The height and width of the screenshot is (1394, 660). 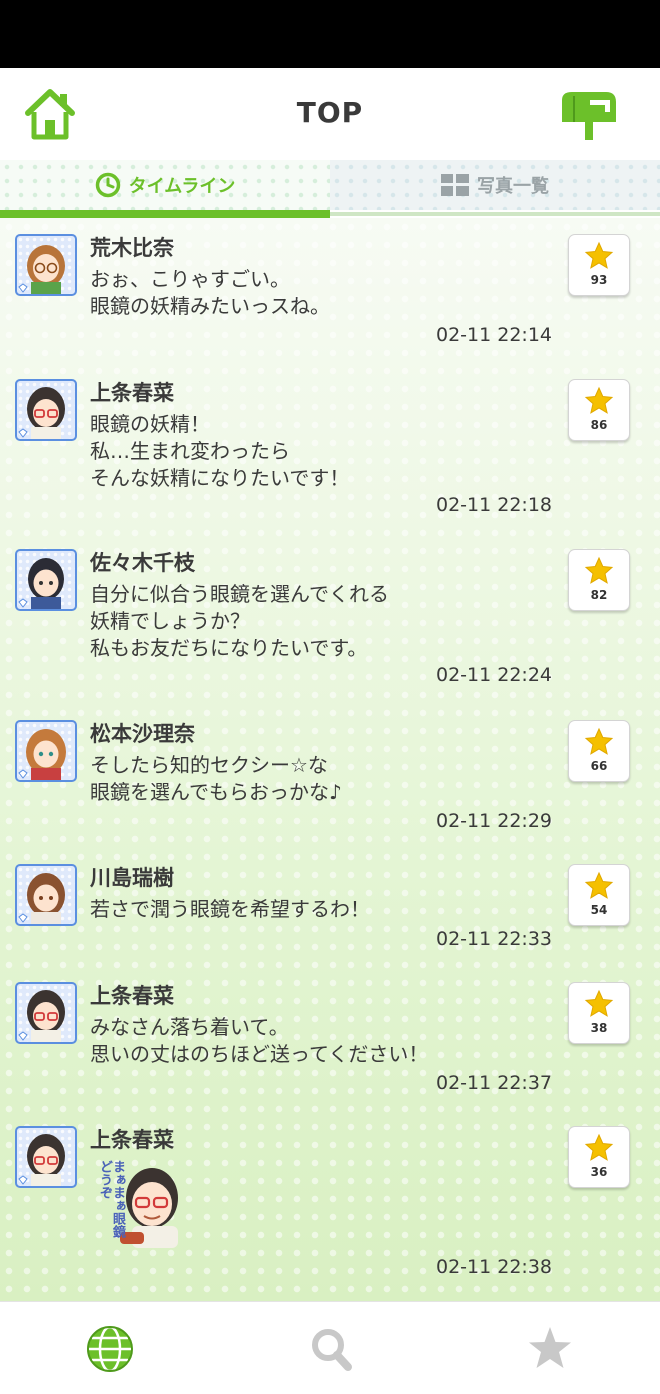 I want to click on post-timestamp: 02-11 22:38, so click(x=494, y=1267).